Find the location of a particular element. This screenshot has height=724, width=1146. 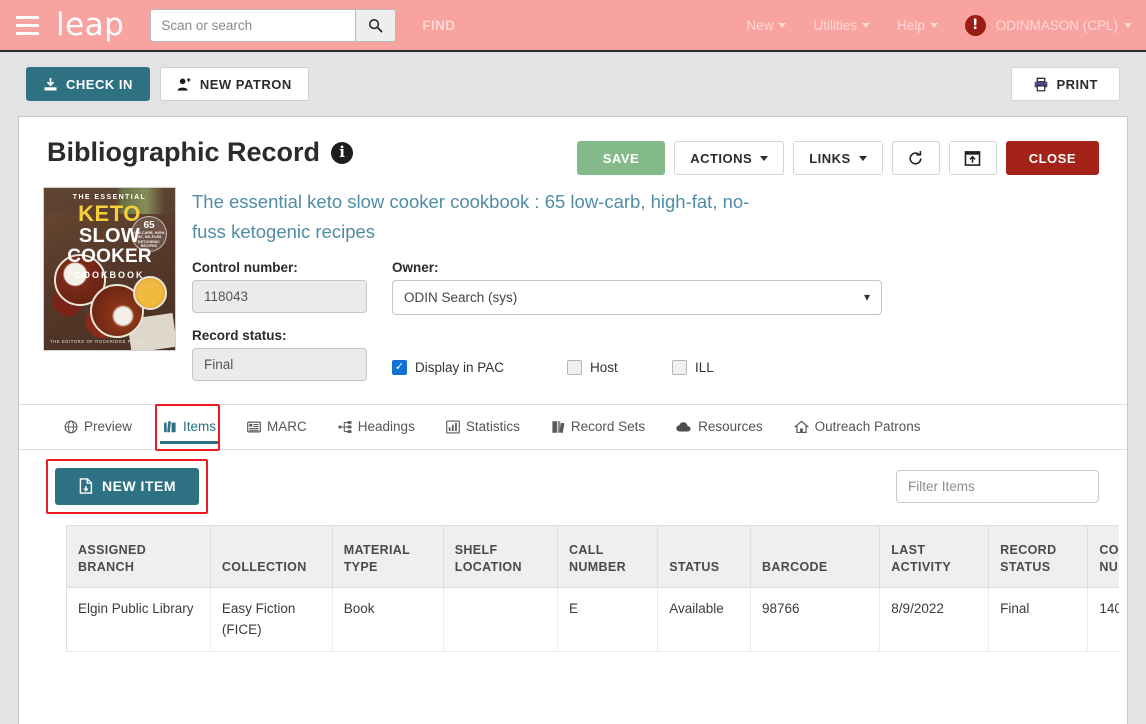

tab-statistics: Statistics is located at coordinates (483, 426).